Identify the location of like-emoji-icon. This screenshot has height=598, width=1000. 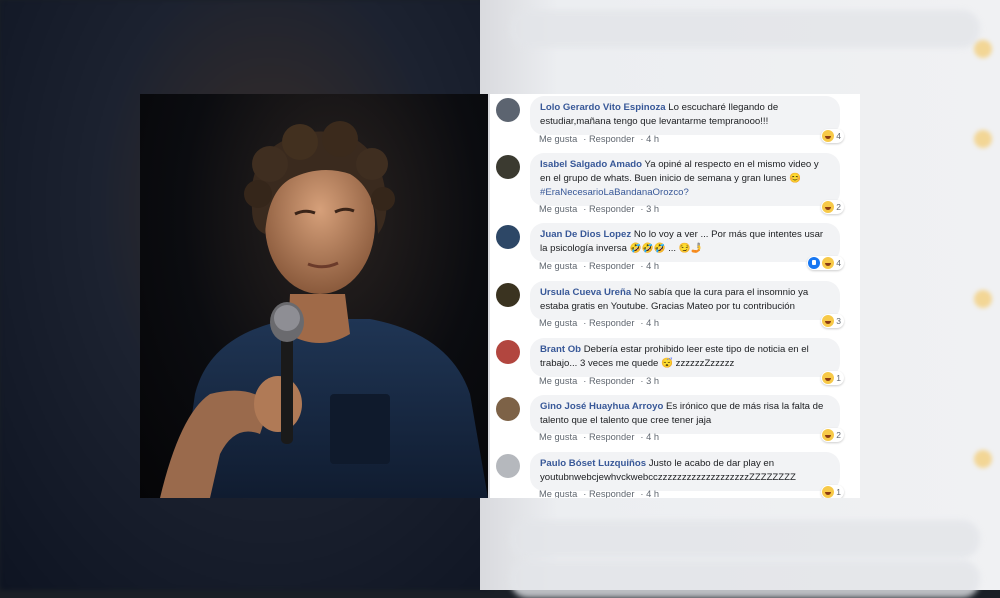
(814, 263).